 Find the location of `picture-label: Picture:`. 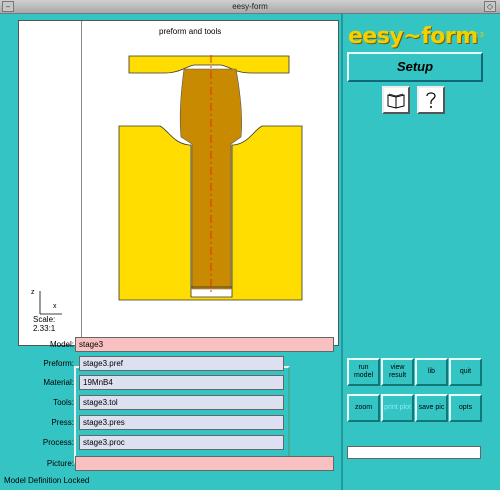

picture-label: Picture: is located at coordinates (60, 463).